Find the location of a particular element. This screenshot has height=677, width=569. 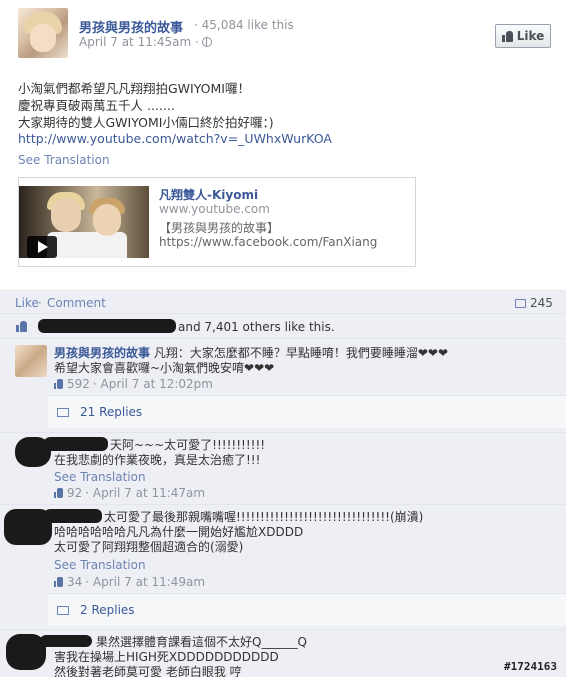

comment-bubble-icon is located at coordinates (520, 303).